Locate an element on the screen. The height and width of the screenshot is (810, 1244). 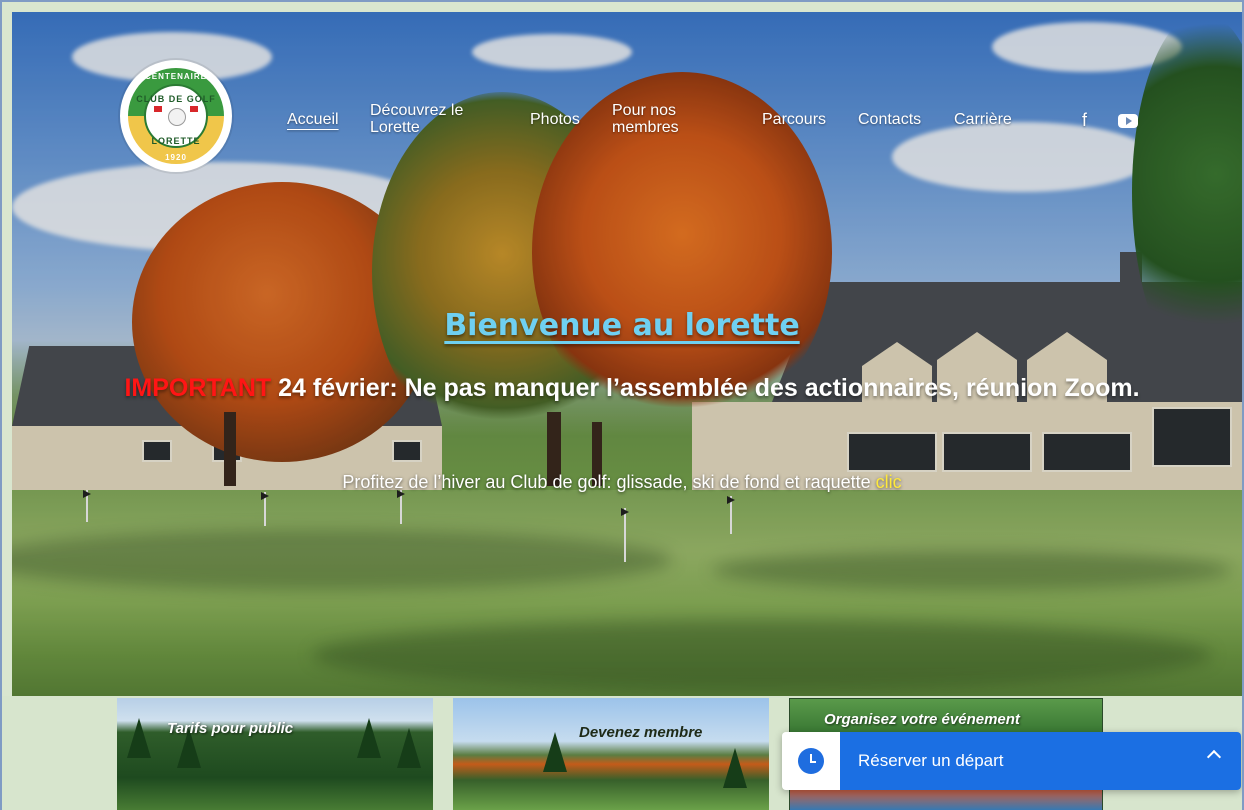
facebook-icon: f is located at coordinates (1084, 120).